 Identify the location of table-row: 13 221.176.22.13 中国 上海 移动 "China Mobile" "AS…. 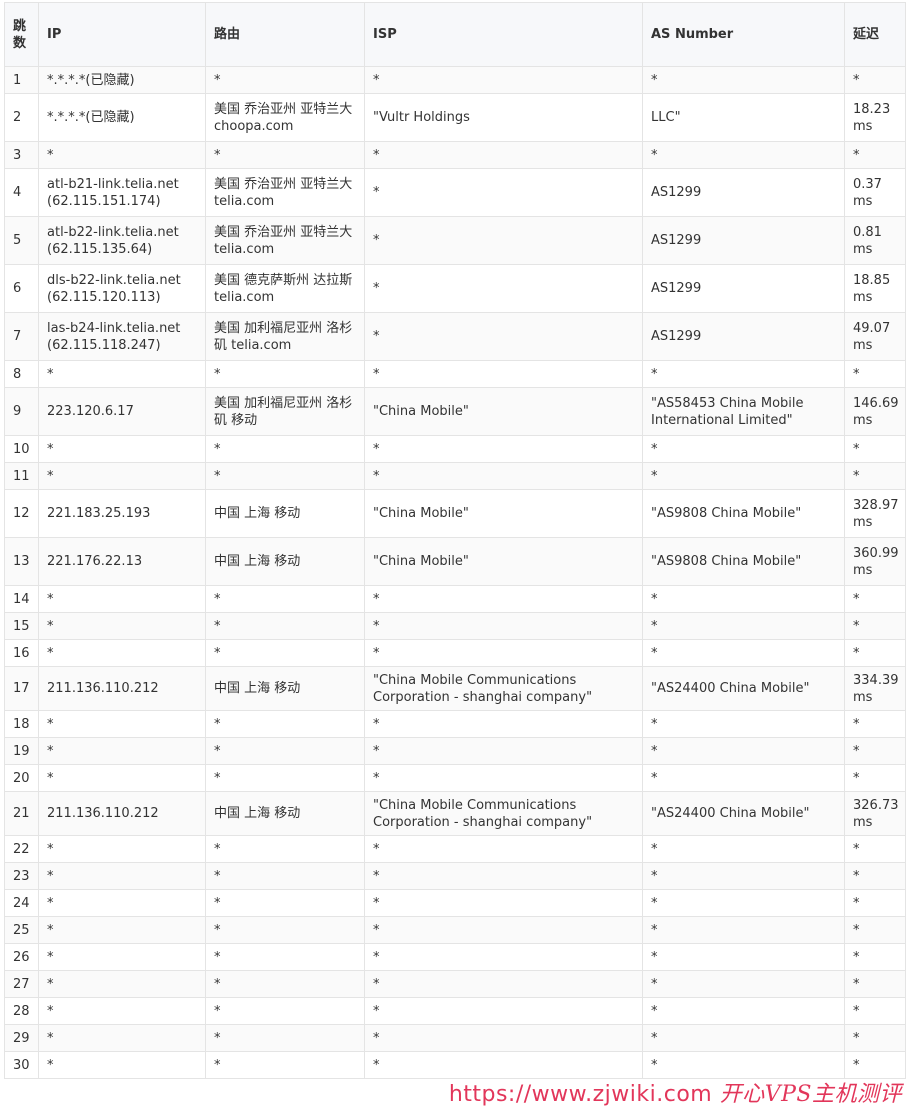
(455, 561).